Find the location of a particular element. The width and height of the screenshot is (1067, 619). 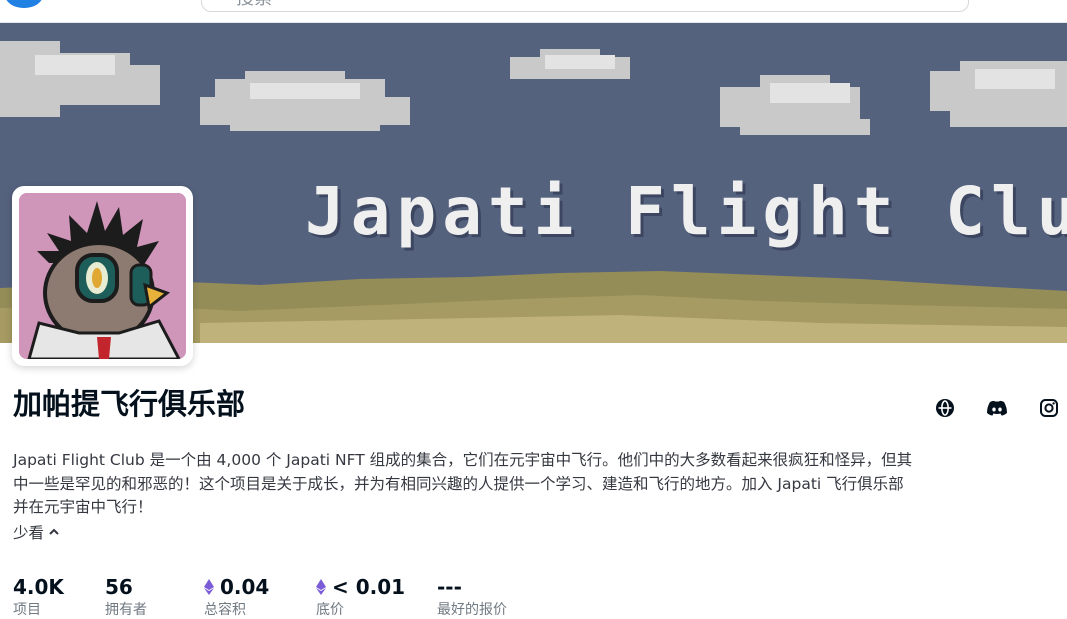

social-links is located at coordinates (999, 408).